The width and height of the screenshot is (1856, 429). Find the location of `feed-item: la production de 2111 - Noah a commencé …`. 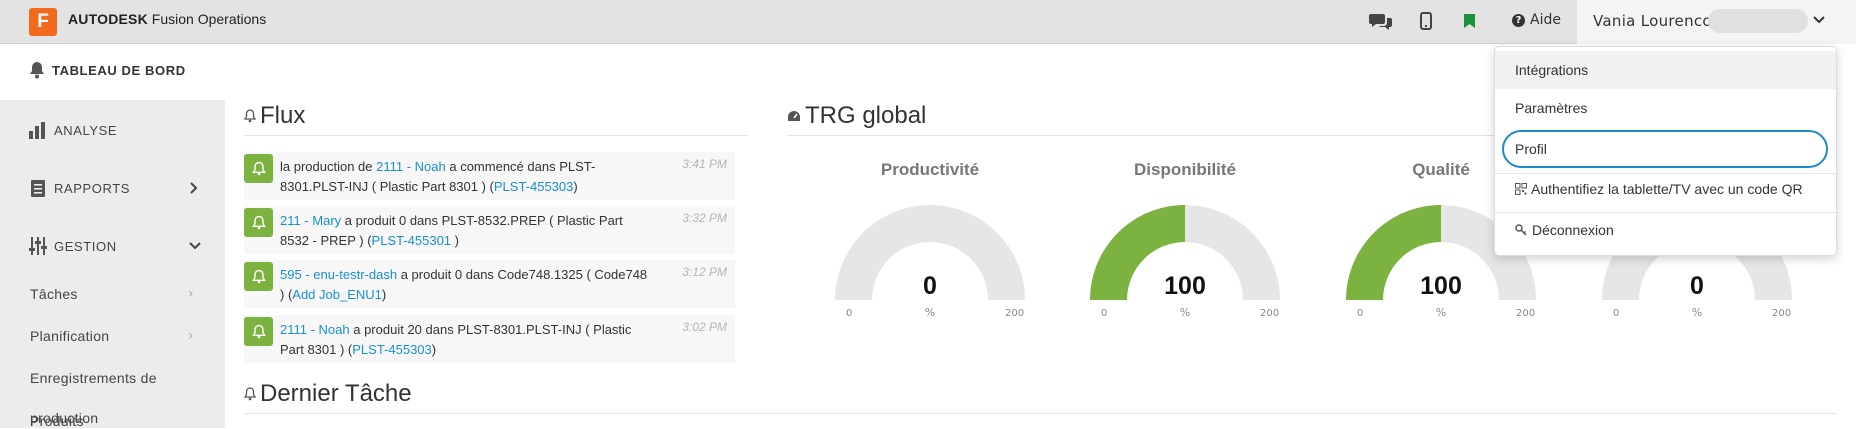

feed-item: la production de 2111 - Noah a commencé … is located at coordinates (489, 176).